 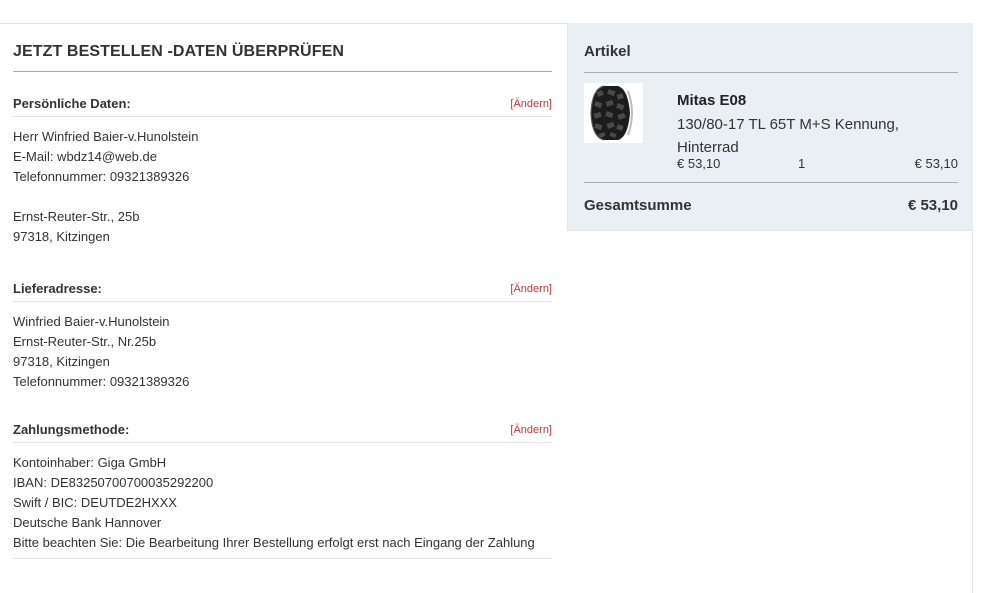 What do you see at coordinates (771, 58) in the screenshot?
I see `cart-title: Artikel` at bounding box center [771, 58].